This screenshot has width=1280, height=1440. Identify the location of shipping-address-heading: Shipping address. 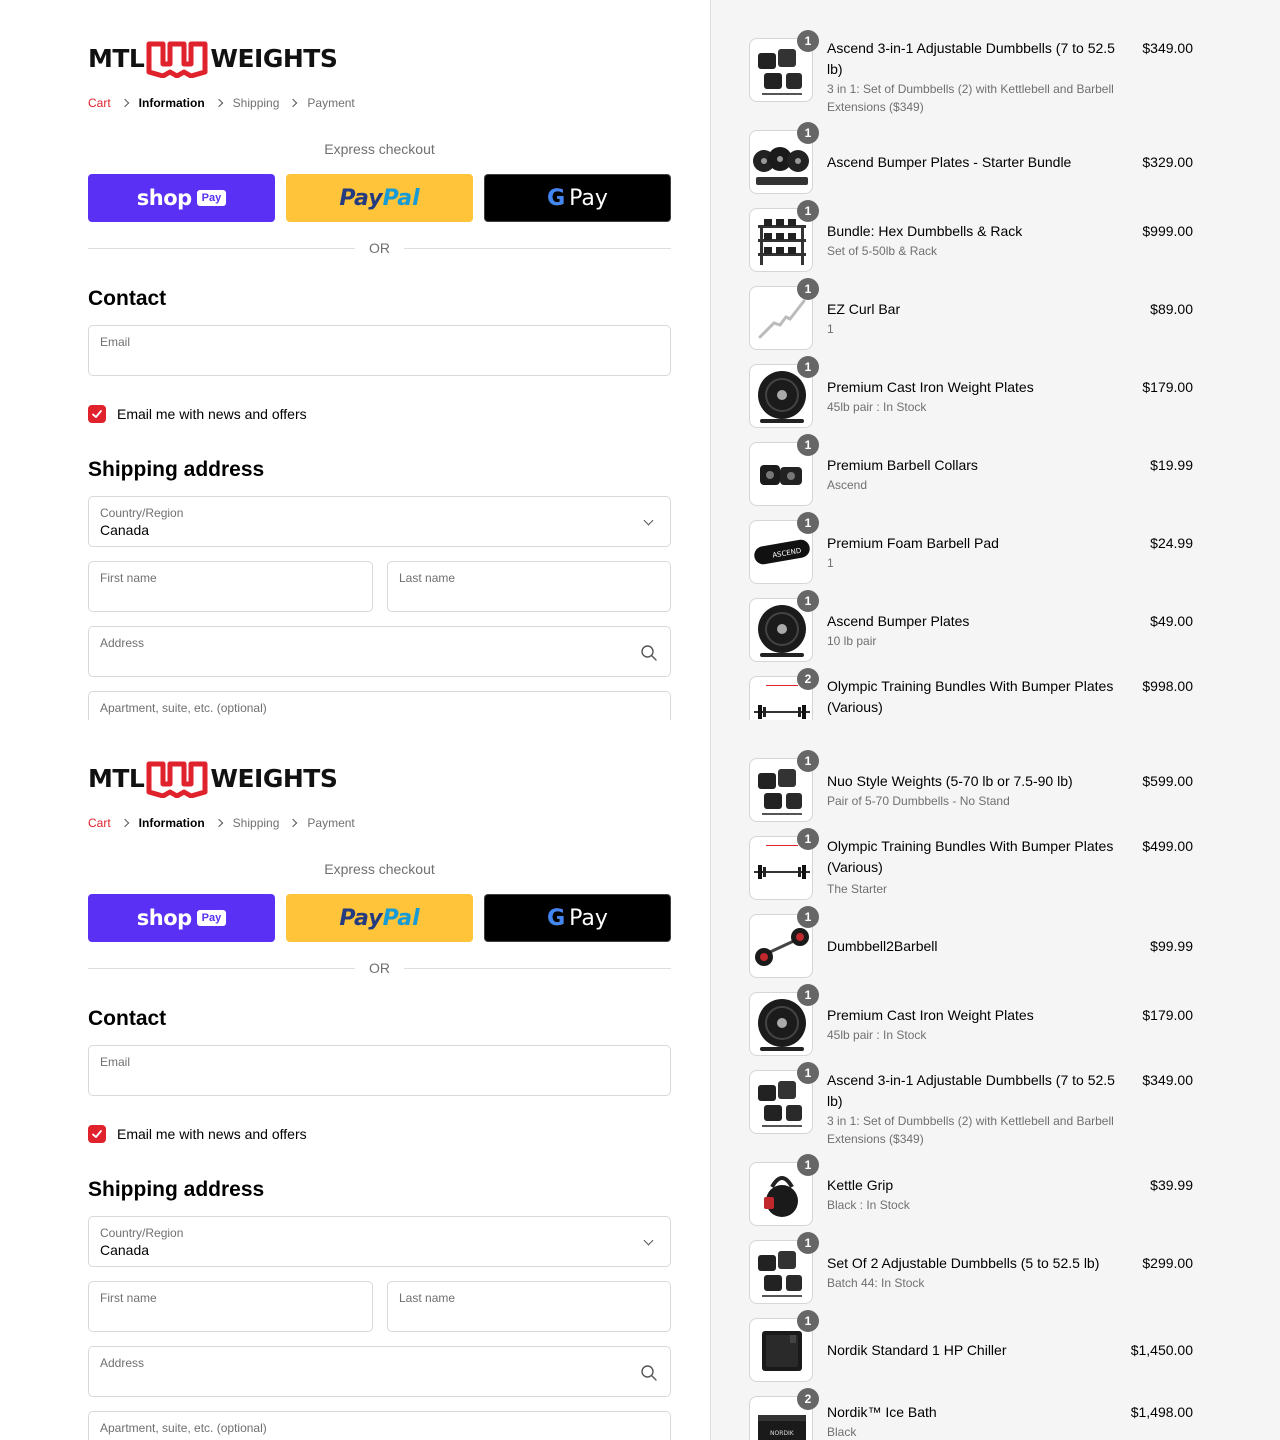
(176, 469).